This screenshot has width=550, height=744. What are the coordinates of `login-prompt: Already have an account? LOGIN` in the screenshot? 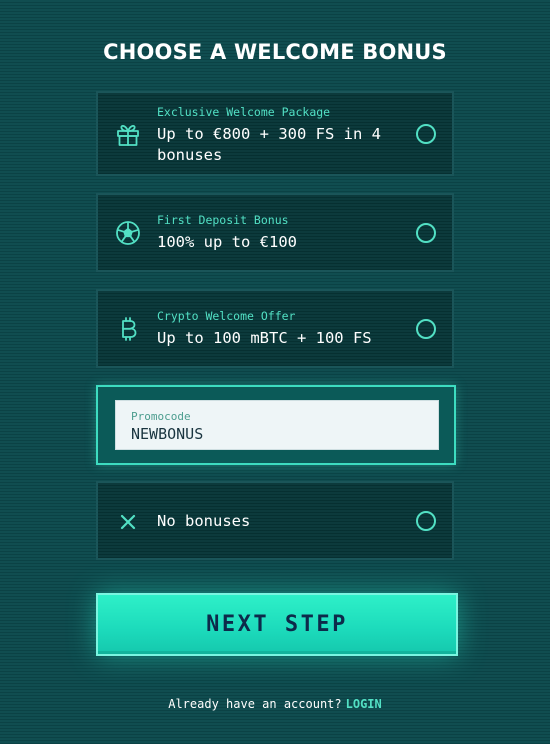 It's located at (275, 704).